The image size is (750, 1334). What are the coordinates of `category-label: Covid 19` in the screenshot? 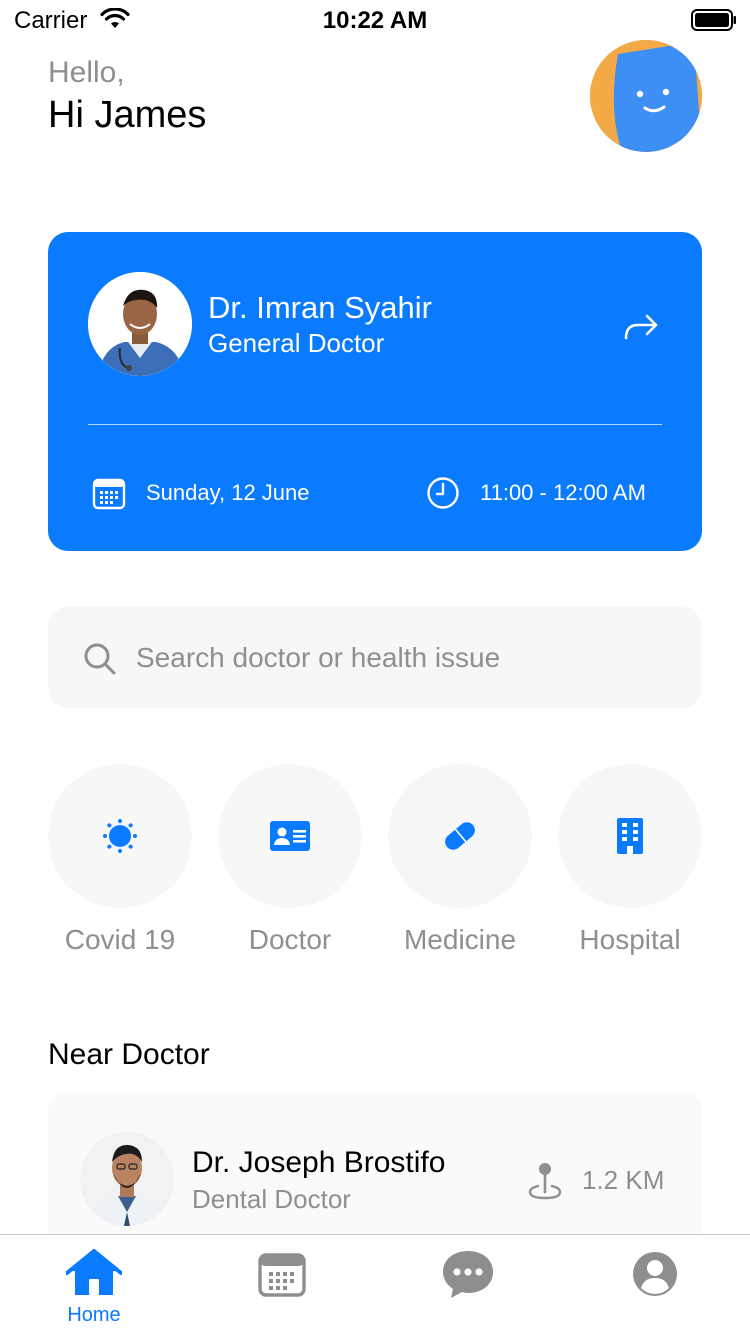 It's located at (120, 939).